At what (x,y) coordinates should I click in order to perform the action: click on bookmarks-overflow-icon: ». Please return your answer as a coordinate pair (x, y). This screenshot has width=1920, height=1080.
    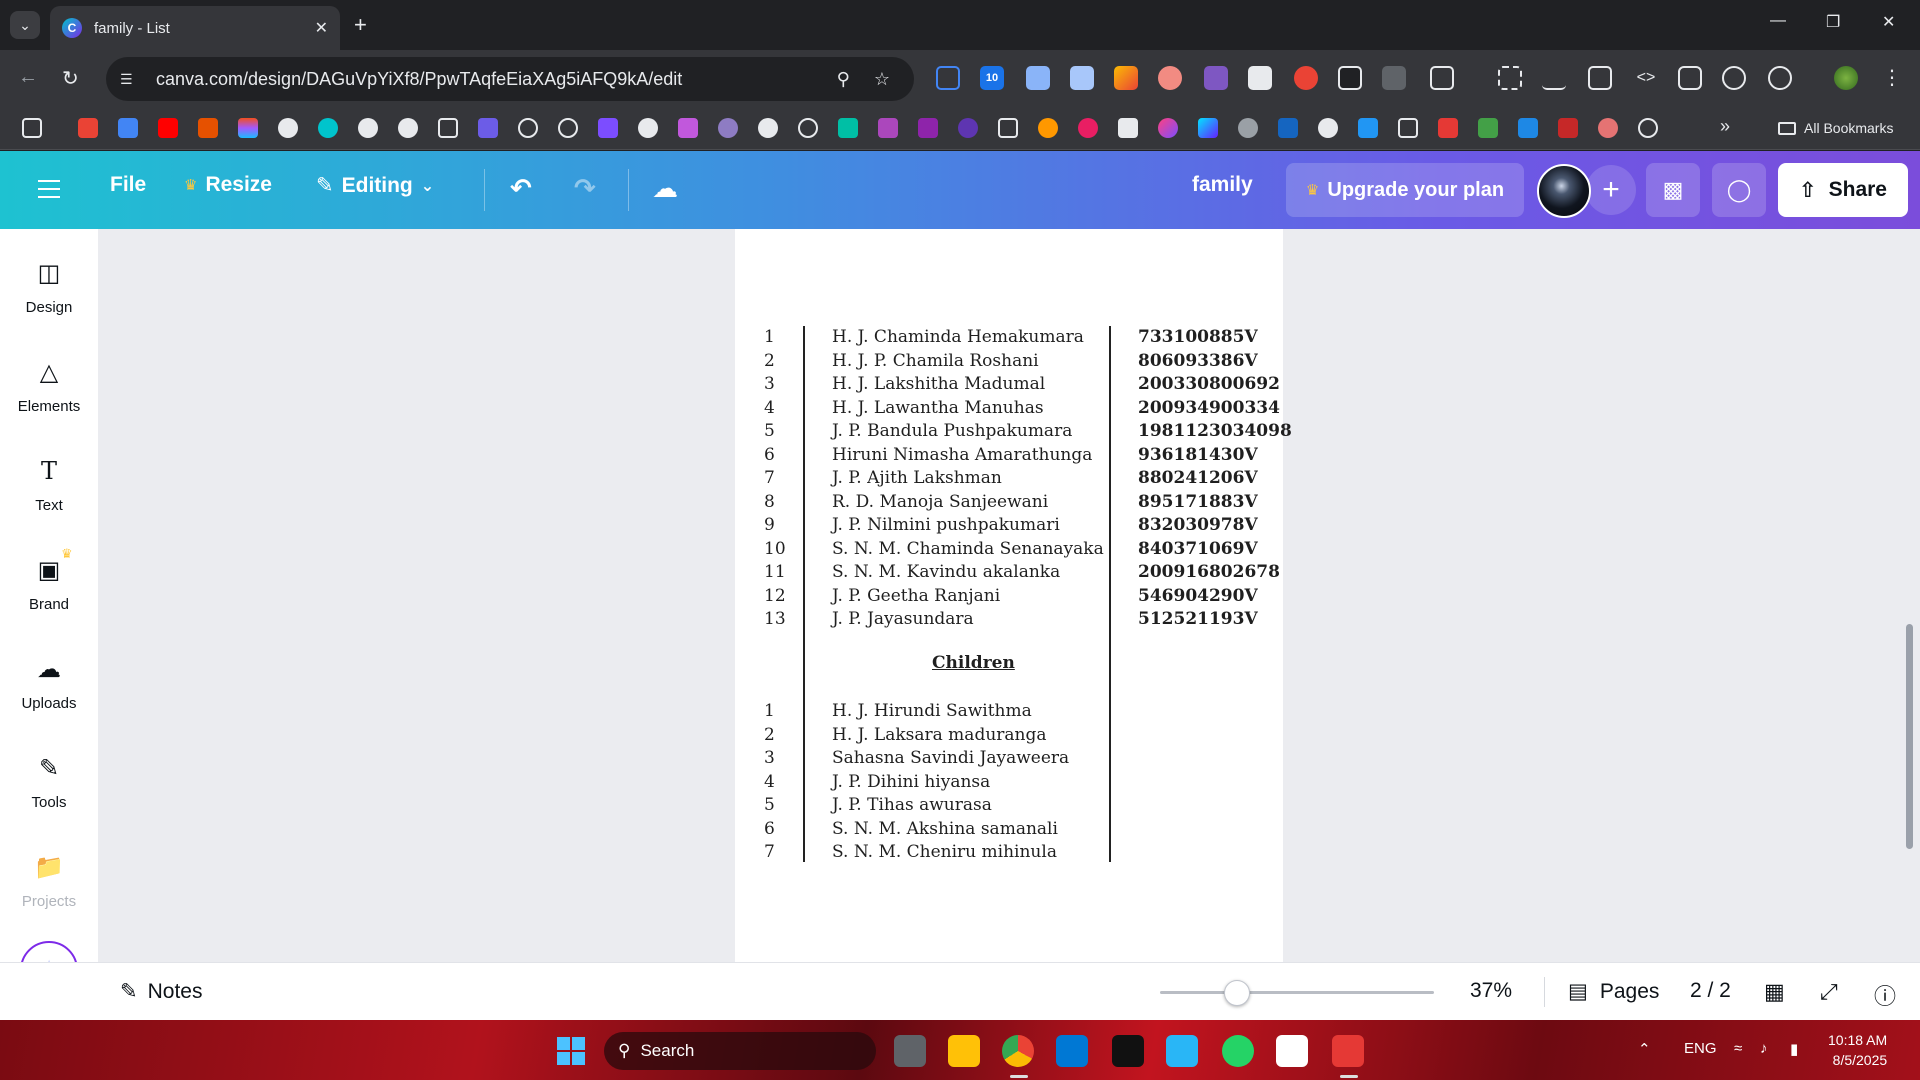
    Looking at the image, I should click on (1725, 126).